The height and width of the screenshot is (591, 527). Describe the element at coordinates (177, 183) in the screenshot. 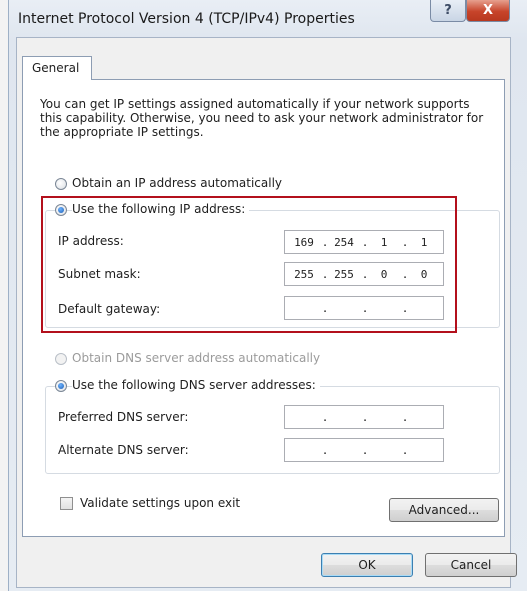

I see `ip-auto-label: Obtain an IP address automatically` at that location.